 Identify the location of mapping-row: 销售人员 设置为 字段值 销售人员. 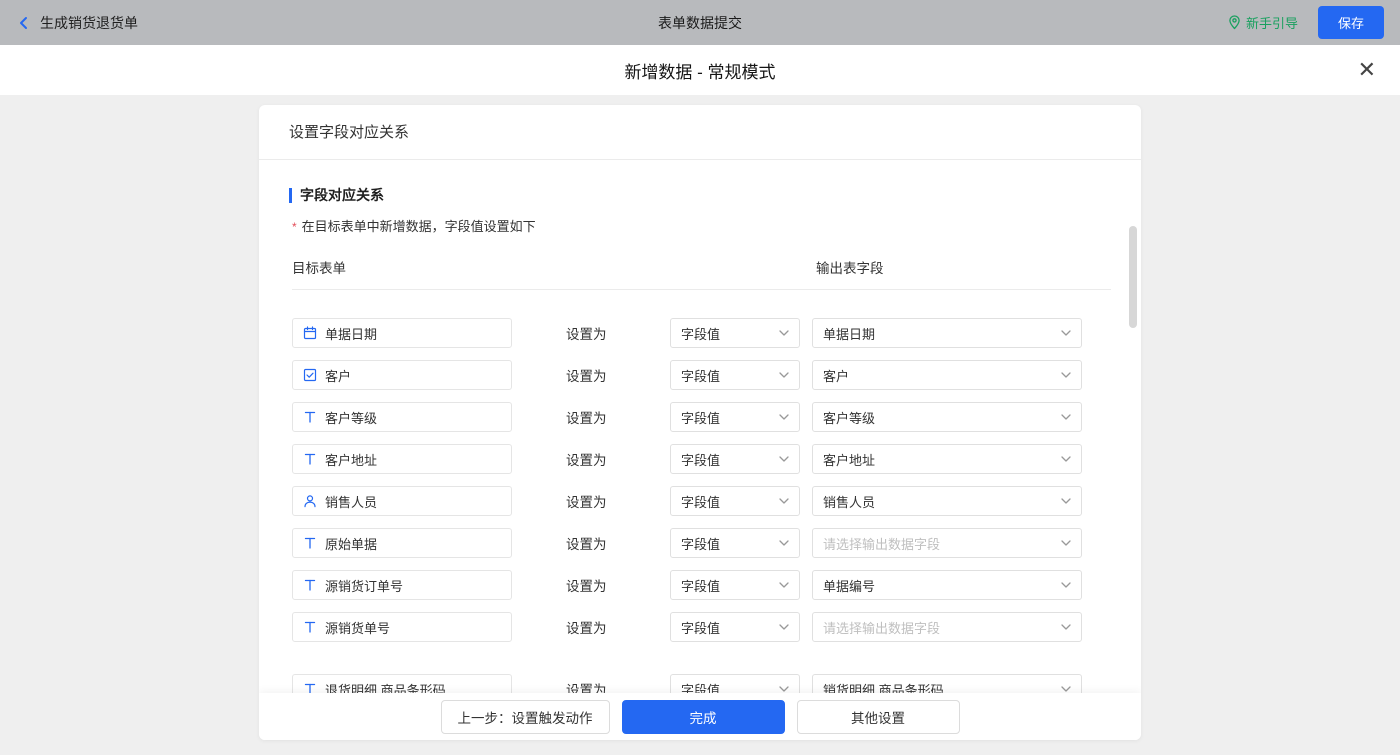
(701, 501).